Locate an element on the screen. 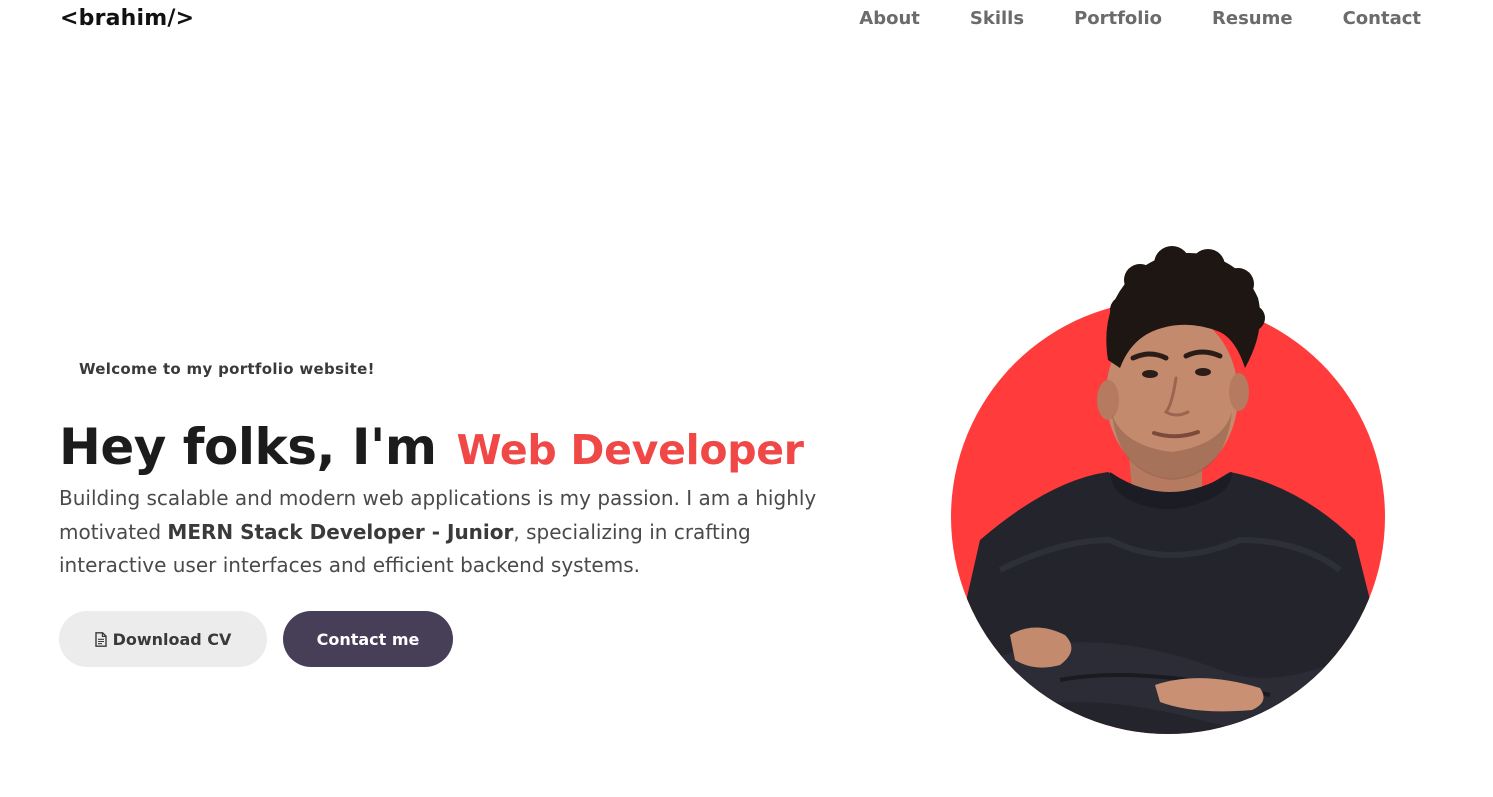 Image resolution: width=1493 pixels, height=797 pixels. nav-item-portfolio: Portfolio is located at coordinates (1118, 18).